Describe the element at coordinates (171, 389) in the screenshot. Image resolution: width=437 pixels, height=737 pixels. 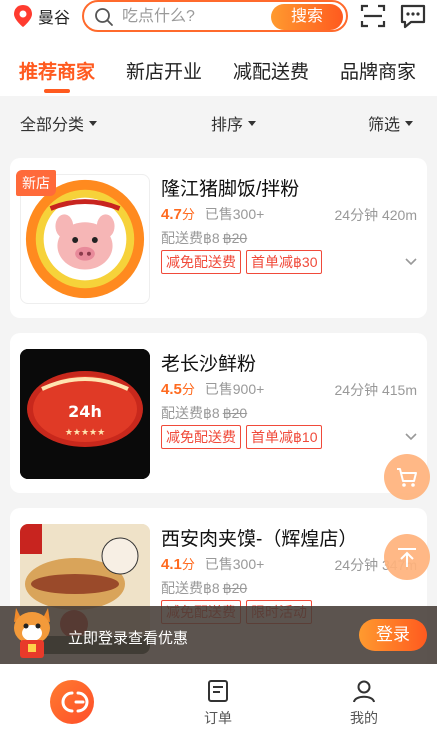
I see `rating-value: 4.5` at that location.